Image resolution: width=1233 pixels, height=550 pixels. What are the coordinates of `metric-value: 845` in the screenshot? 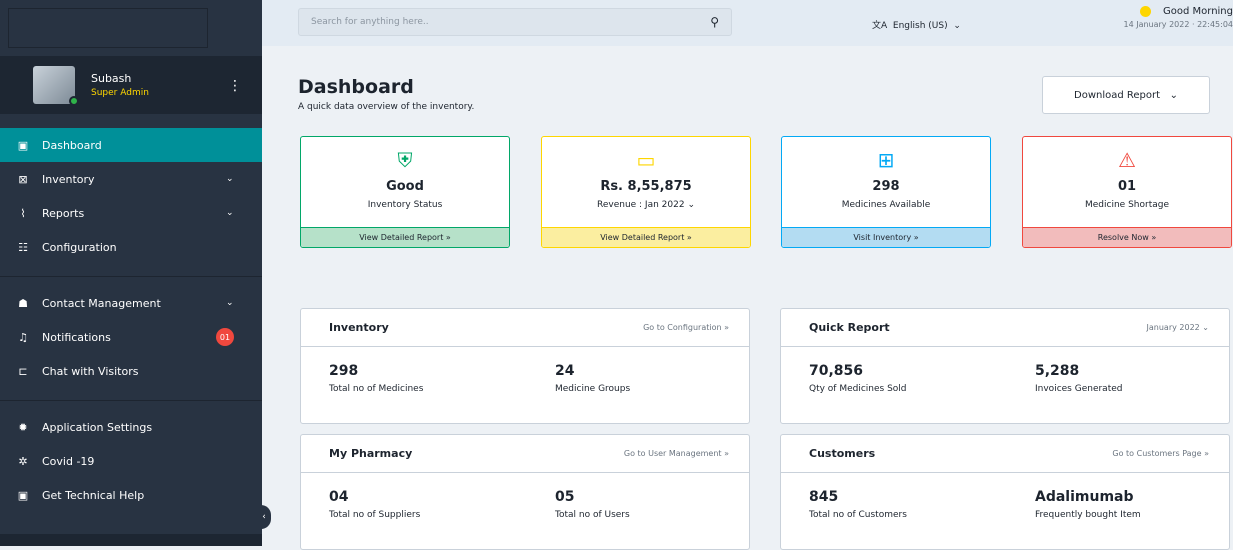 It's located at (824, 497).